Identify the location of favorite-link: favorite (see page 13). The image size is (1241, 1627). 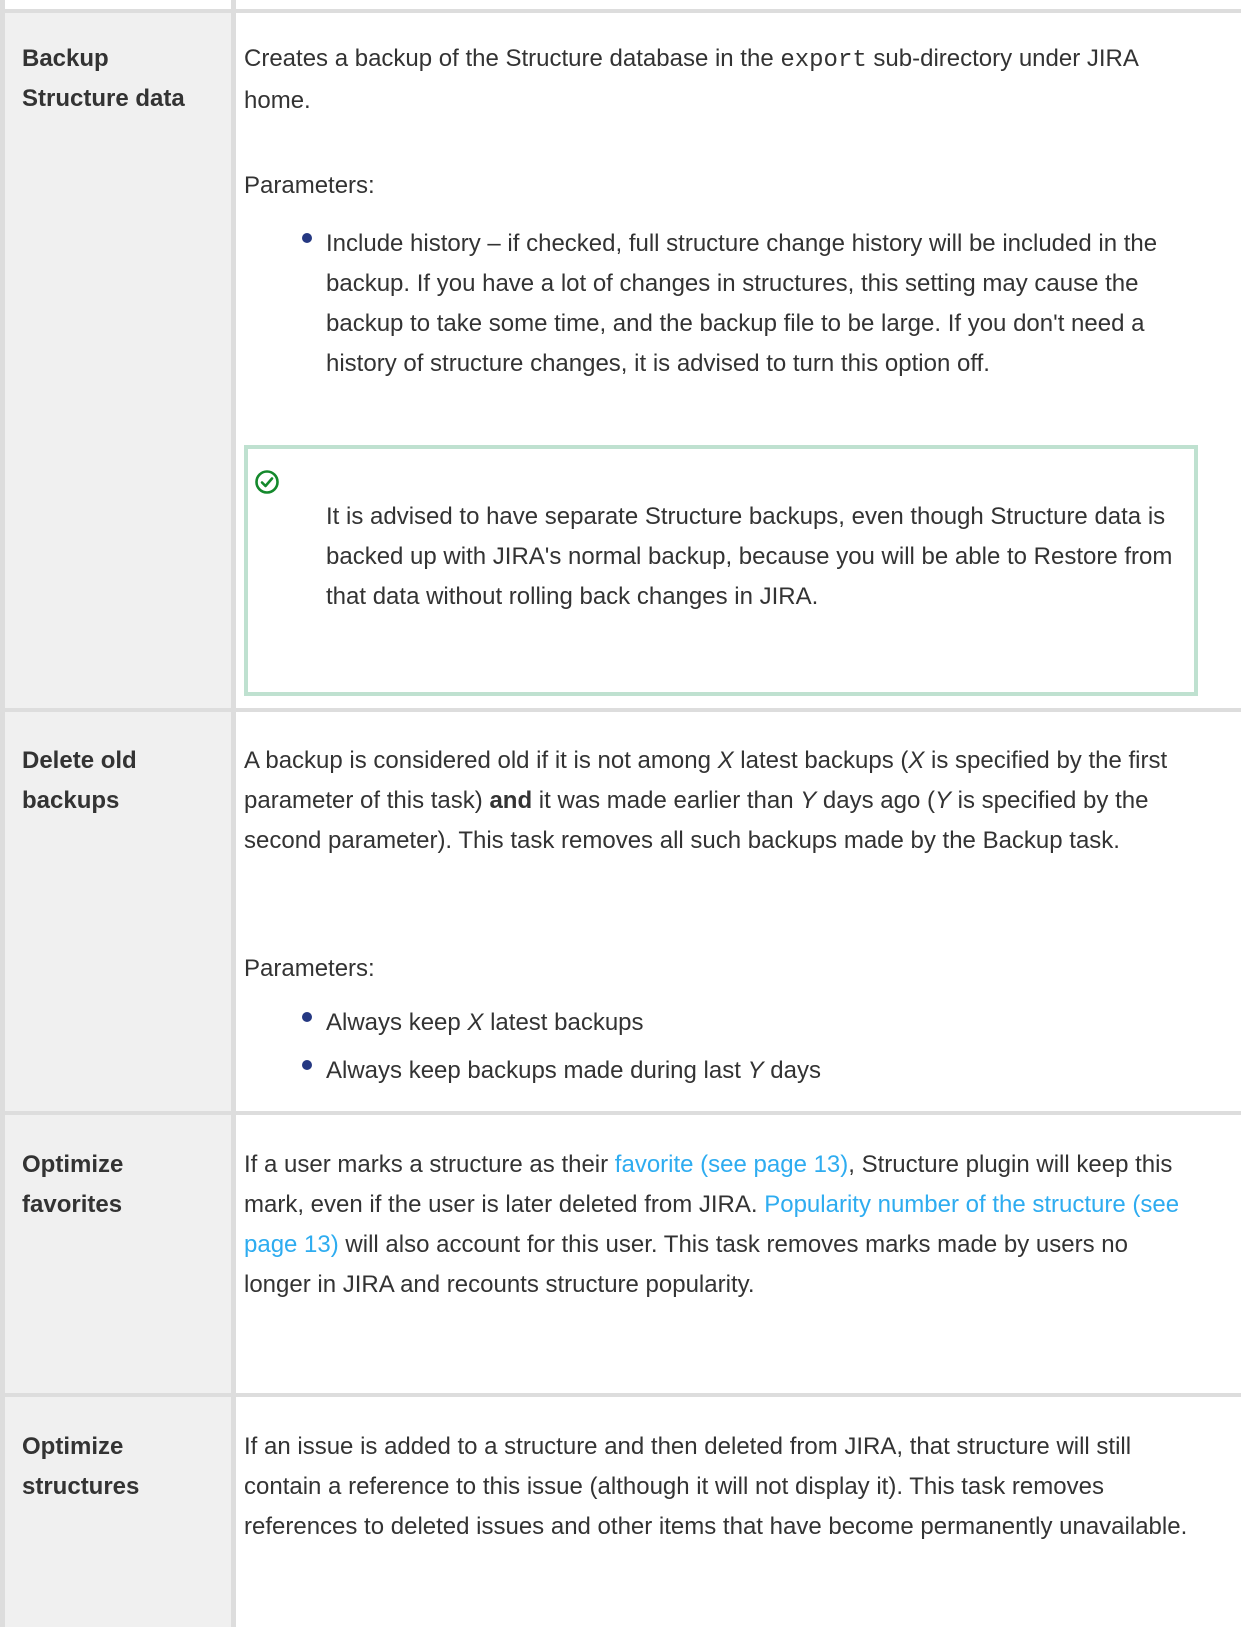
(731, 1164).